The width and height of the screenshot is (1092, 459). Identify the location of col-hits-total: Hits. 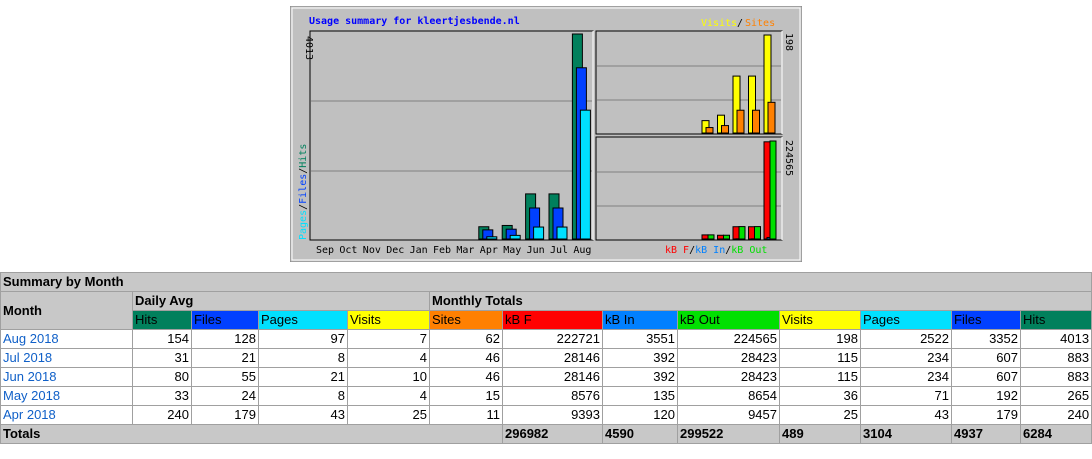
(1055, 320).